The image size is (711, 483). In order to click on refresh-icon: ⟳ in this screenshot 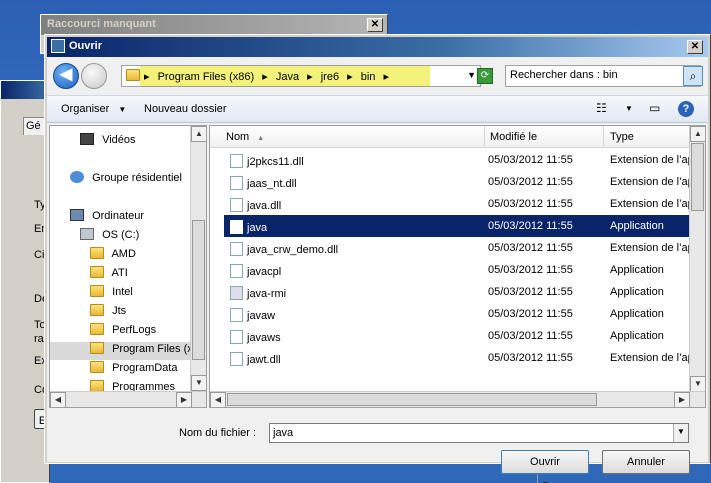, I will do `click(485, 75)`.